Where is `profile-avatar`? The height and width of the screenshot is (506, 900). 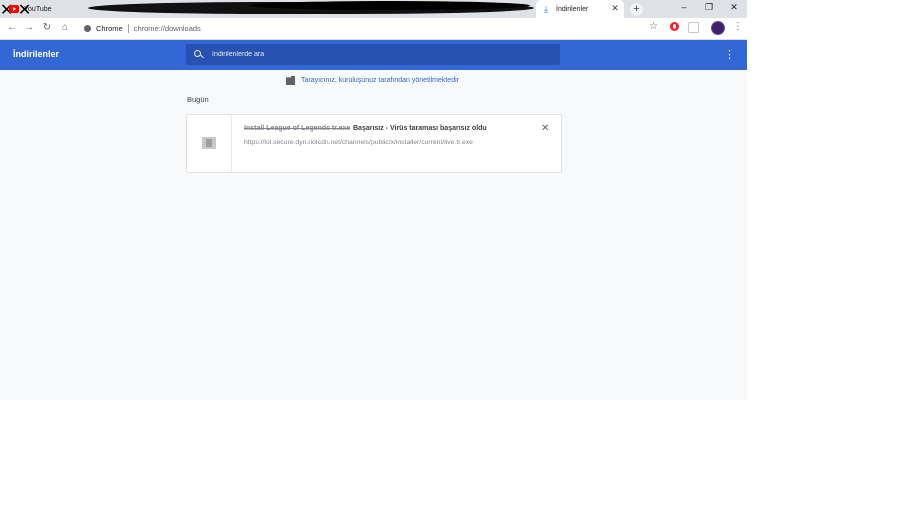 profile-avatar is located at coordinates (718, 28).